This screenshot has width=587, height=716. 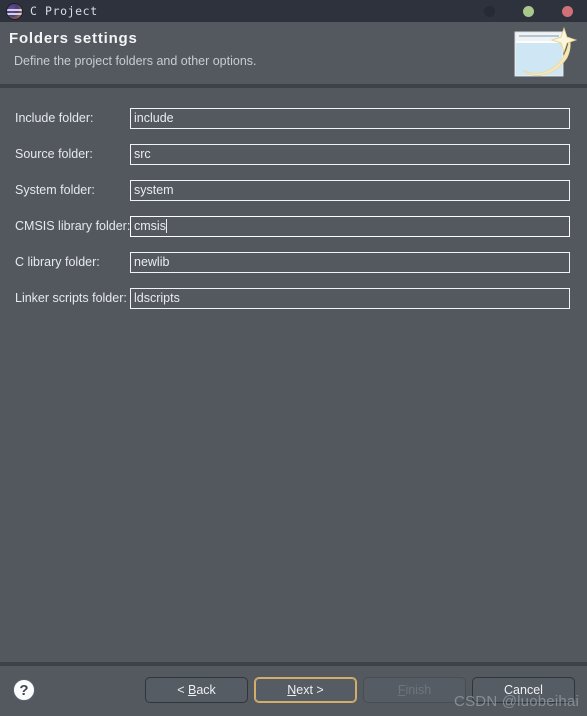 I want to click on eclipse-c-project-icon, so click(x=14, y=11).